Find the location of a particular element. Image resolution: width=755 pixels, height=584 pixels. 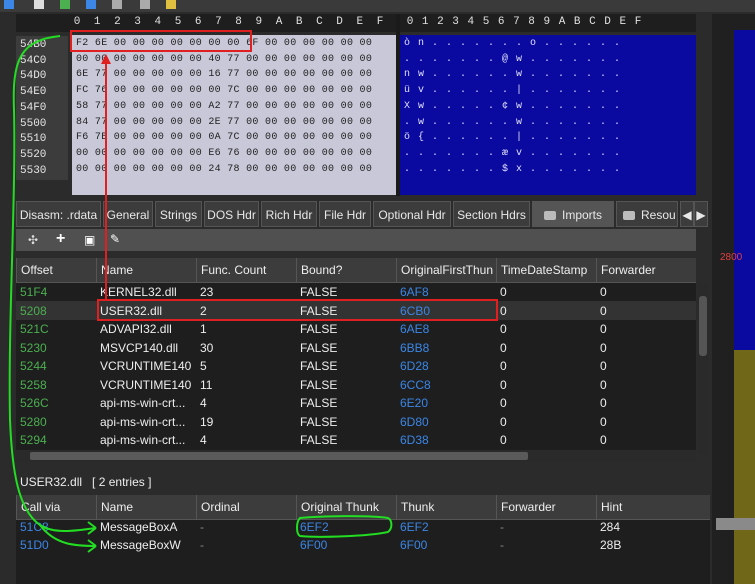

functions-cell-name: MessageBoxA is located at coordinates (147, 527).